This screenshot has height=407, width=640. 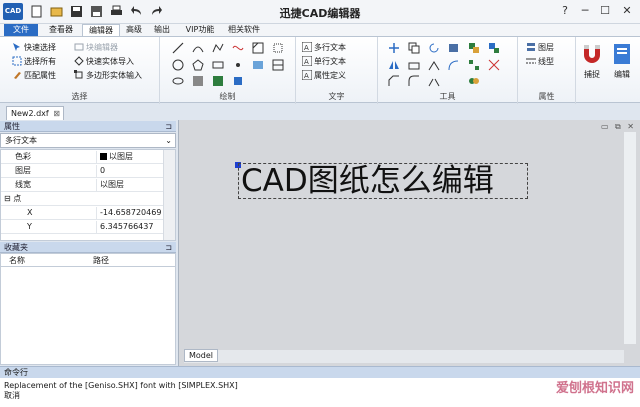 I want to click on mirror-icon, so click(x=394, y=65).